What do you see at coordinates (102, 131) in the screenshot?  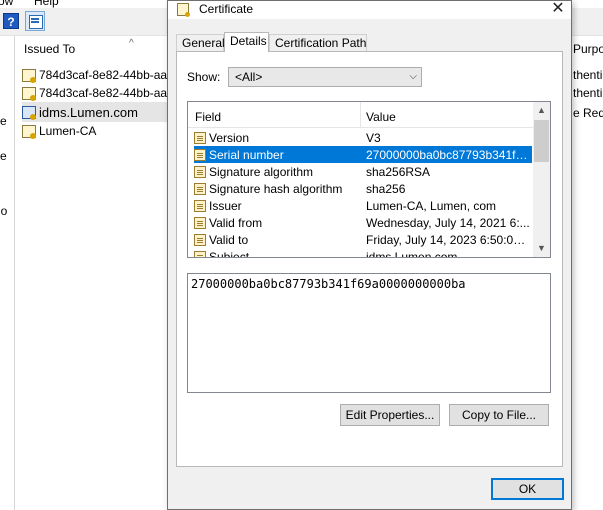 I see `list-item: Lumen-CA` at bounding box center [102, 131].